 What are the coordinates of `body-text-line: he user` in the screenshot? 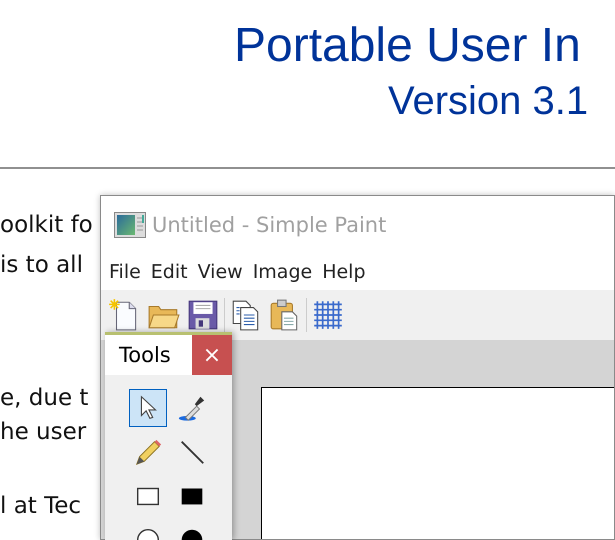 It's located at (43, 432).